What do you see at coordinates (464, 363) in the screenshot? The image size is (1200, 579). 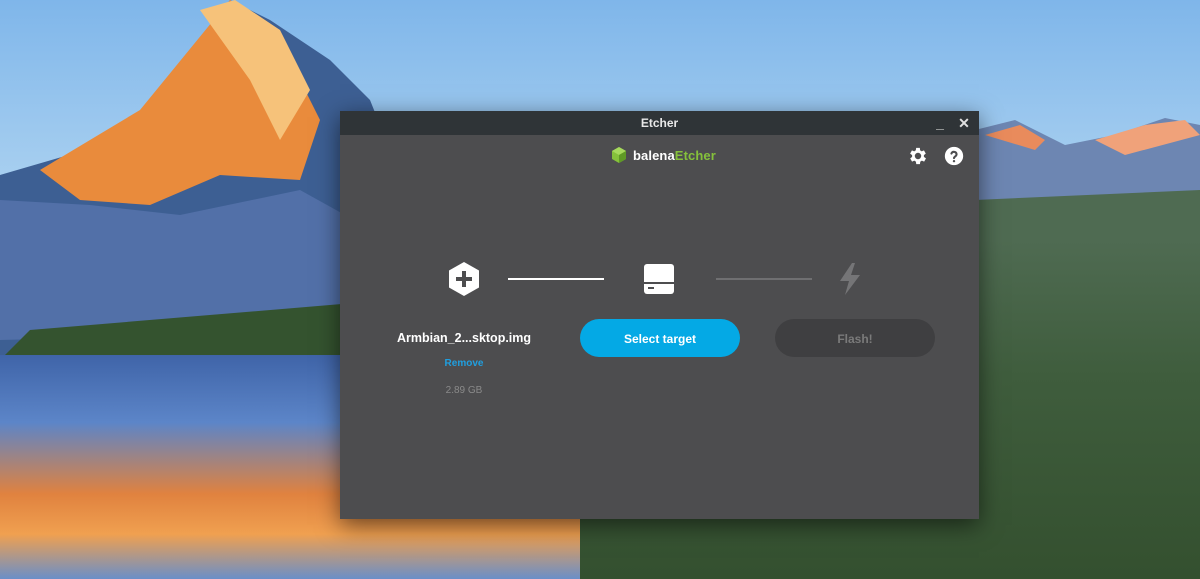 I see `remove-image-link: Remove` at bounding box center [464, 363].